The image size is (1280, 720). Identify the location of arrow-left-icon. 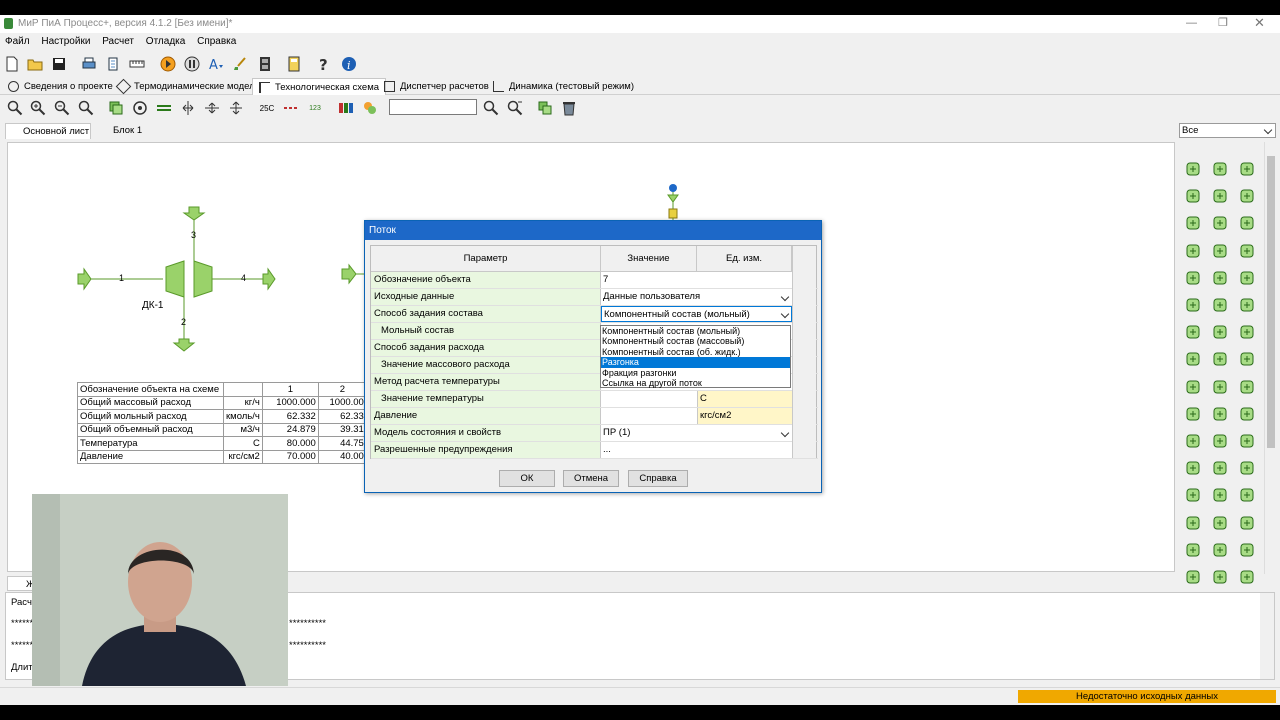
(1220, 468).